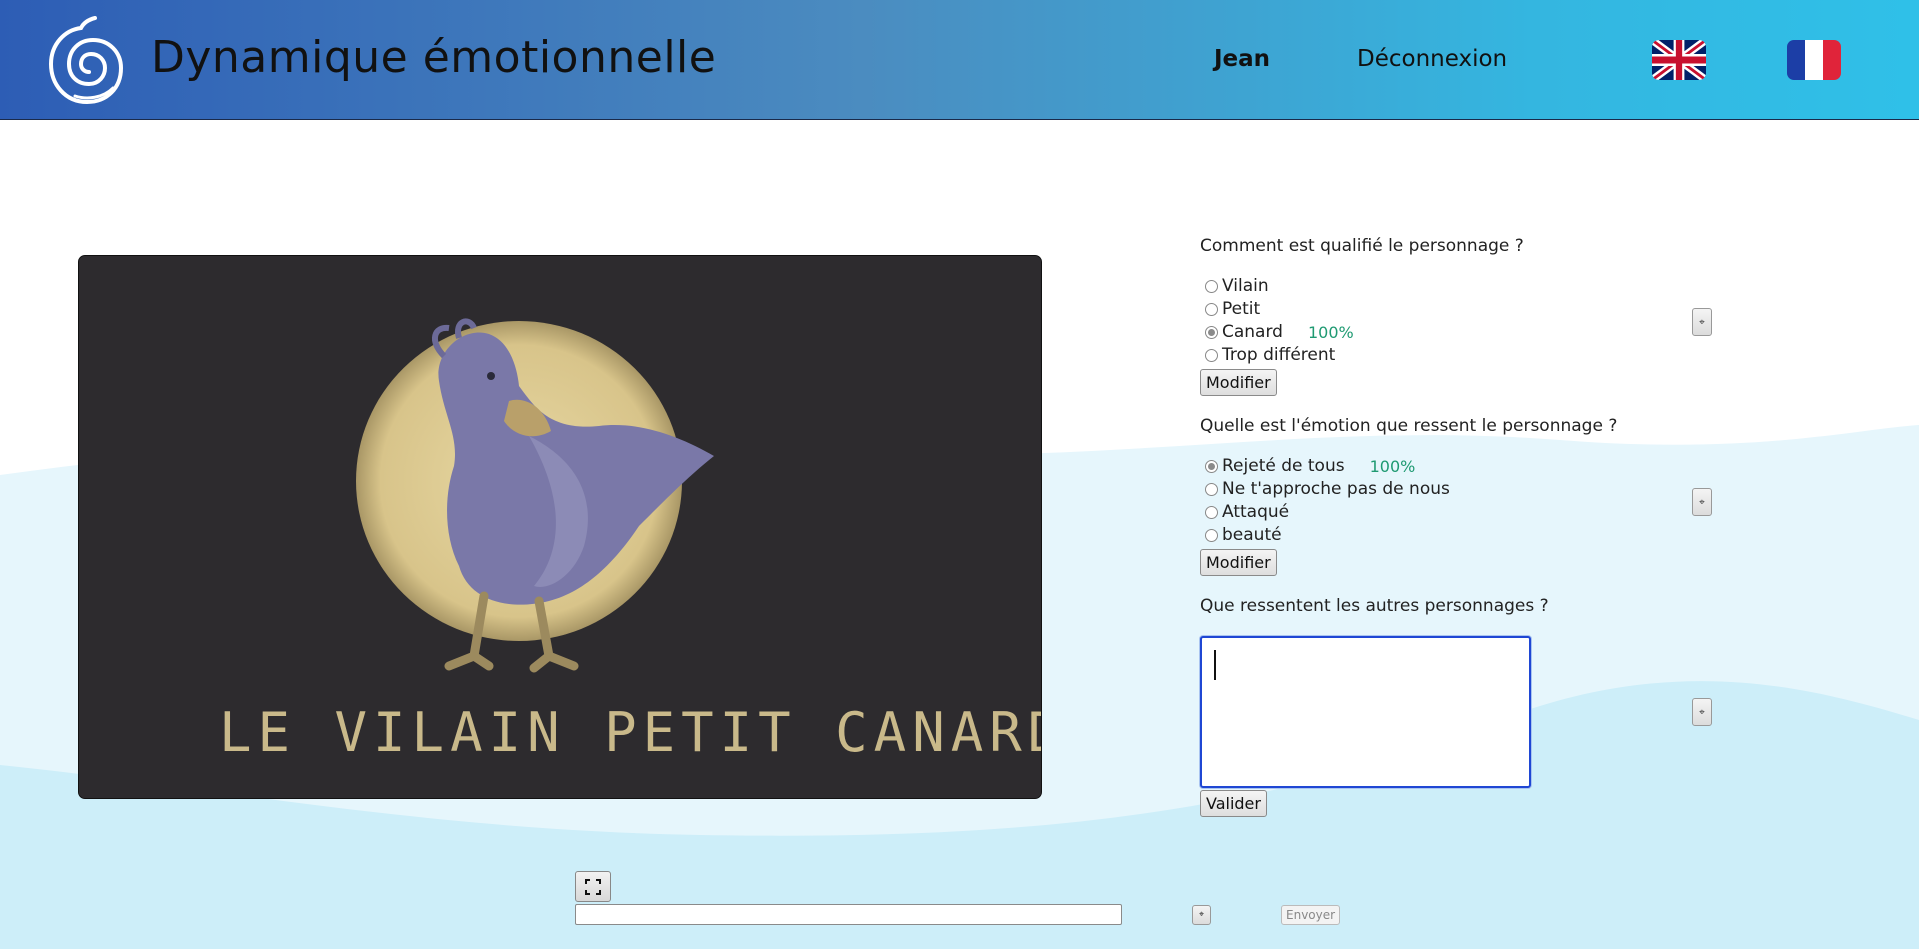  I want to click on option-label: Vilain, so click(1245, 286).